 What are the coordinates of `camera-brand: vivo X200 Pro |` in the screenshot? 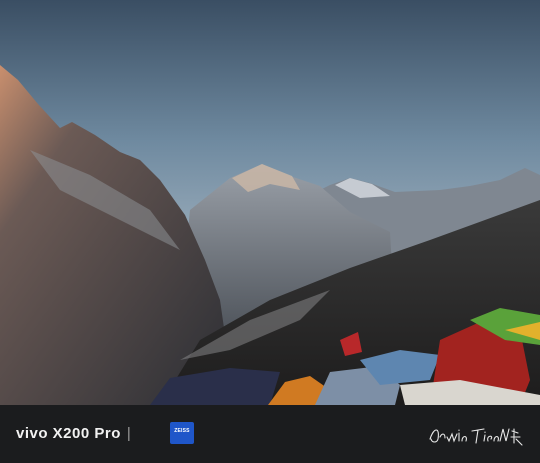 It's located at (76, 433).